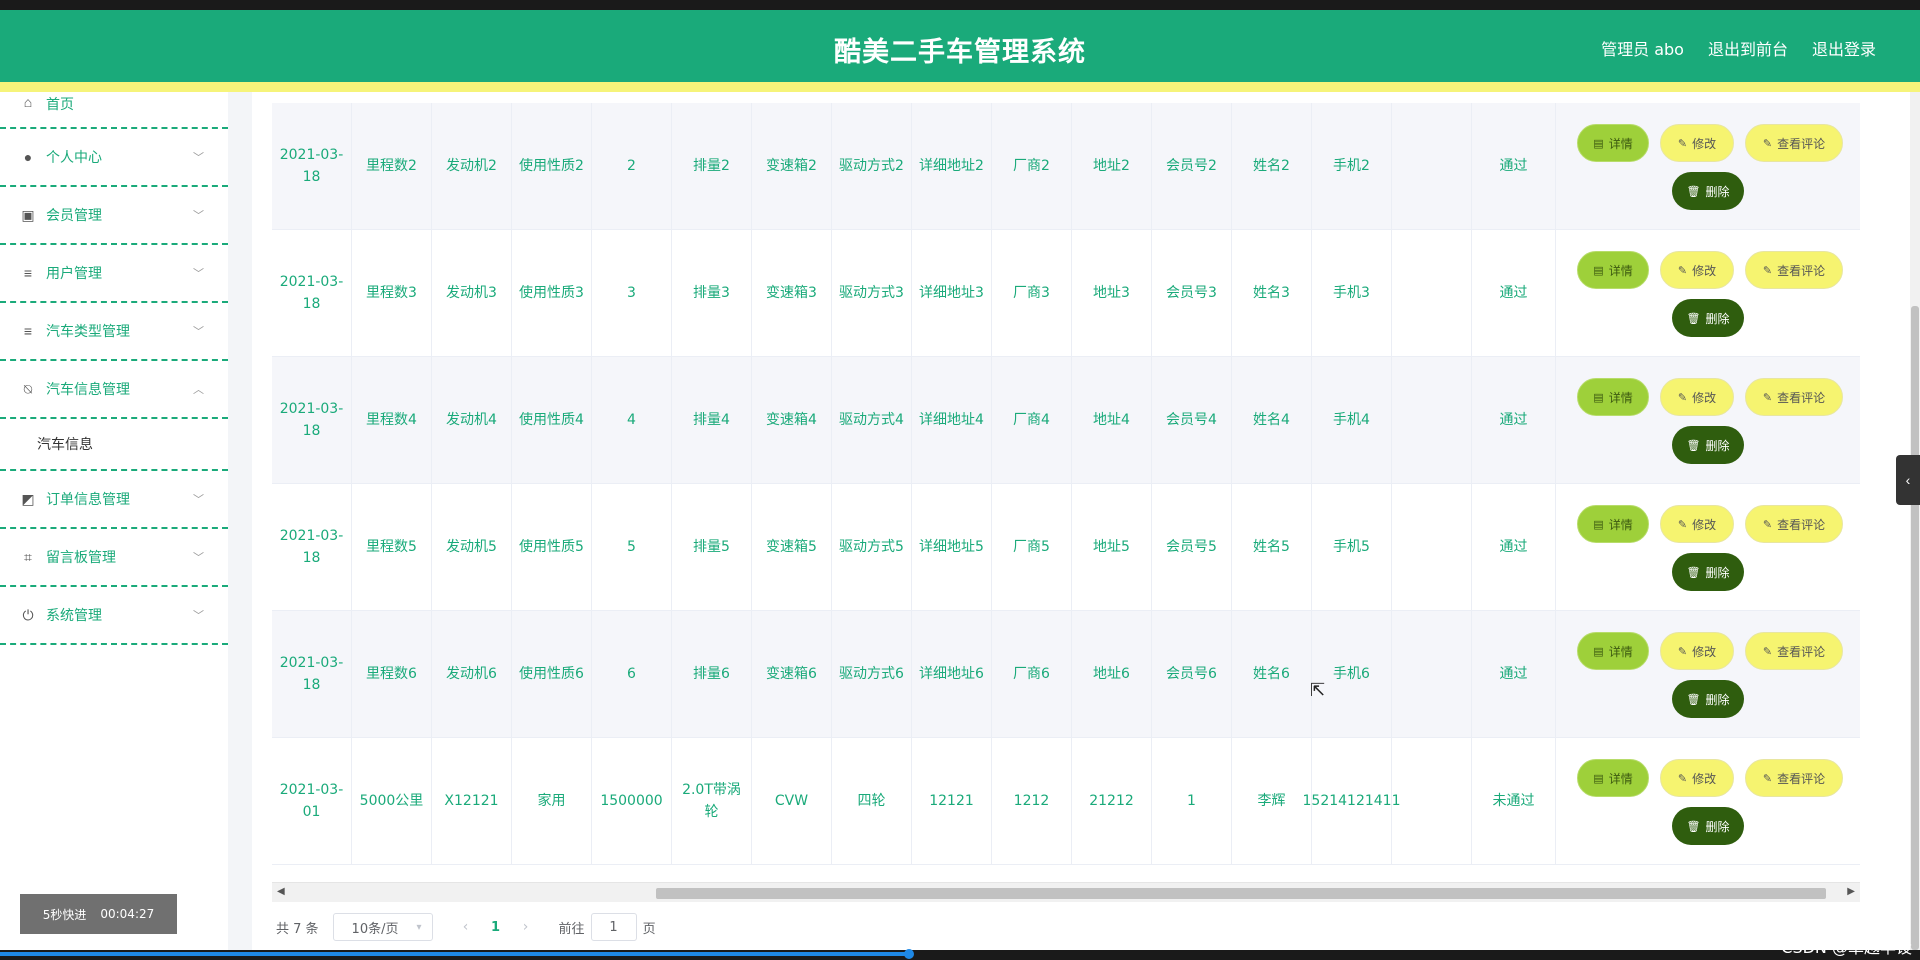 Image resolution: width=1920 pixels, height=960 pixels. I want to click on logout-link: 退出登录, so click(1844, 48).